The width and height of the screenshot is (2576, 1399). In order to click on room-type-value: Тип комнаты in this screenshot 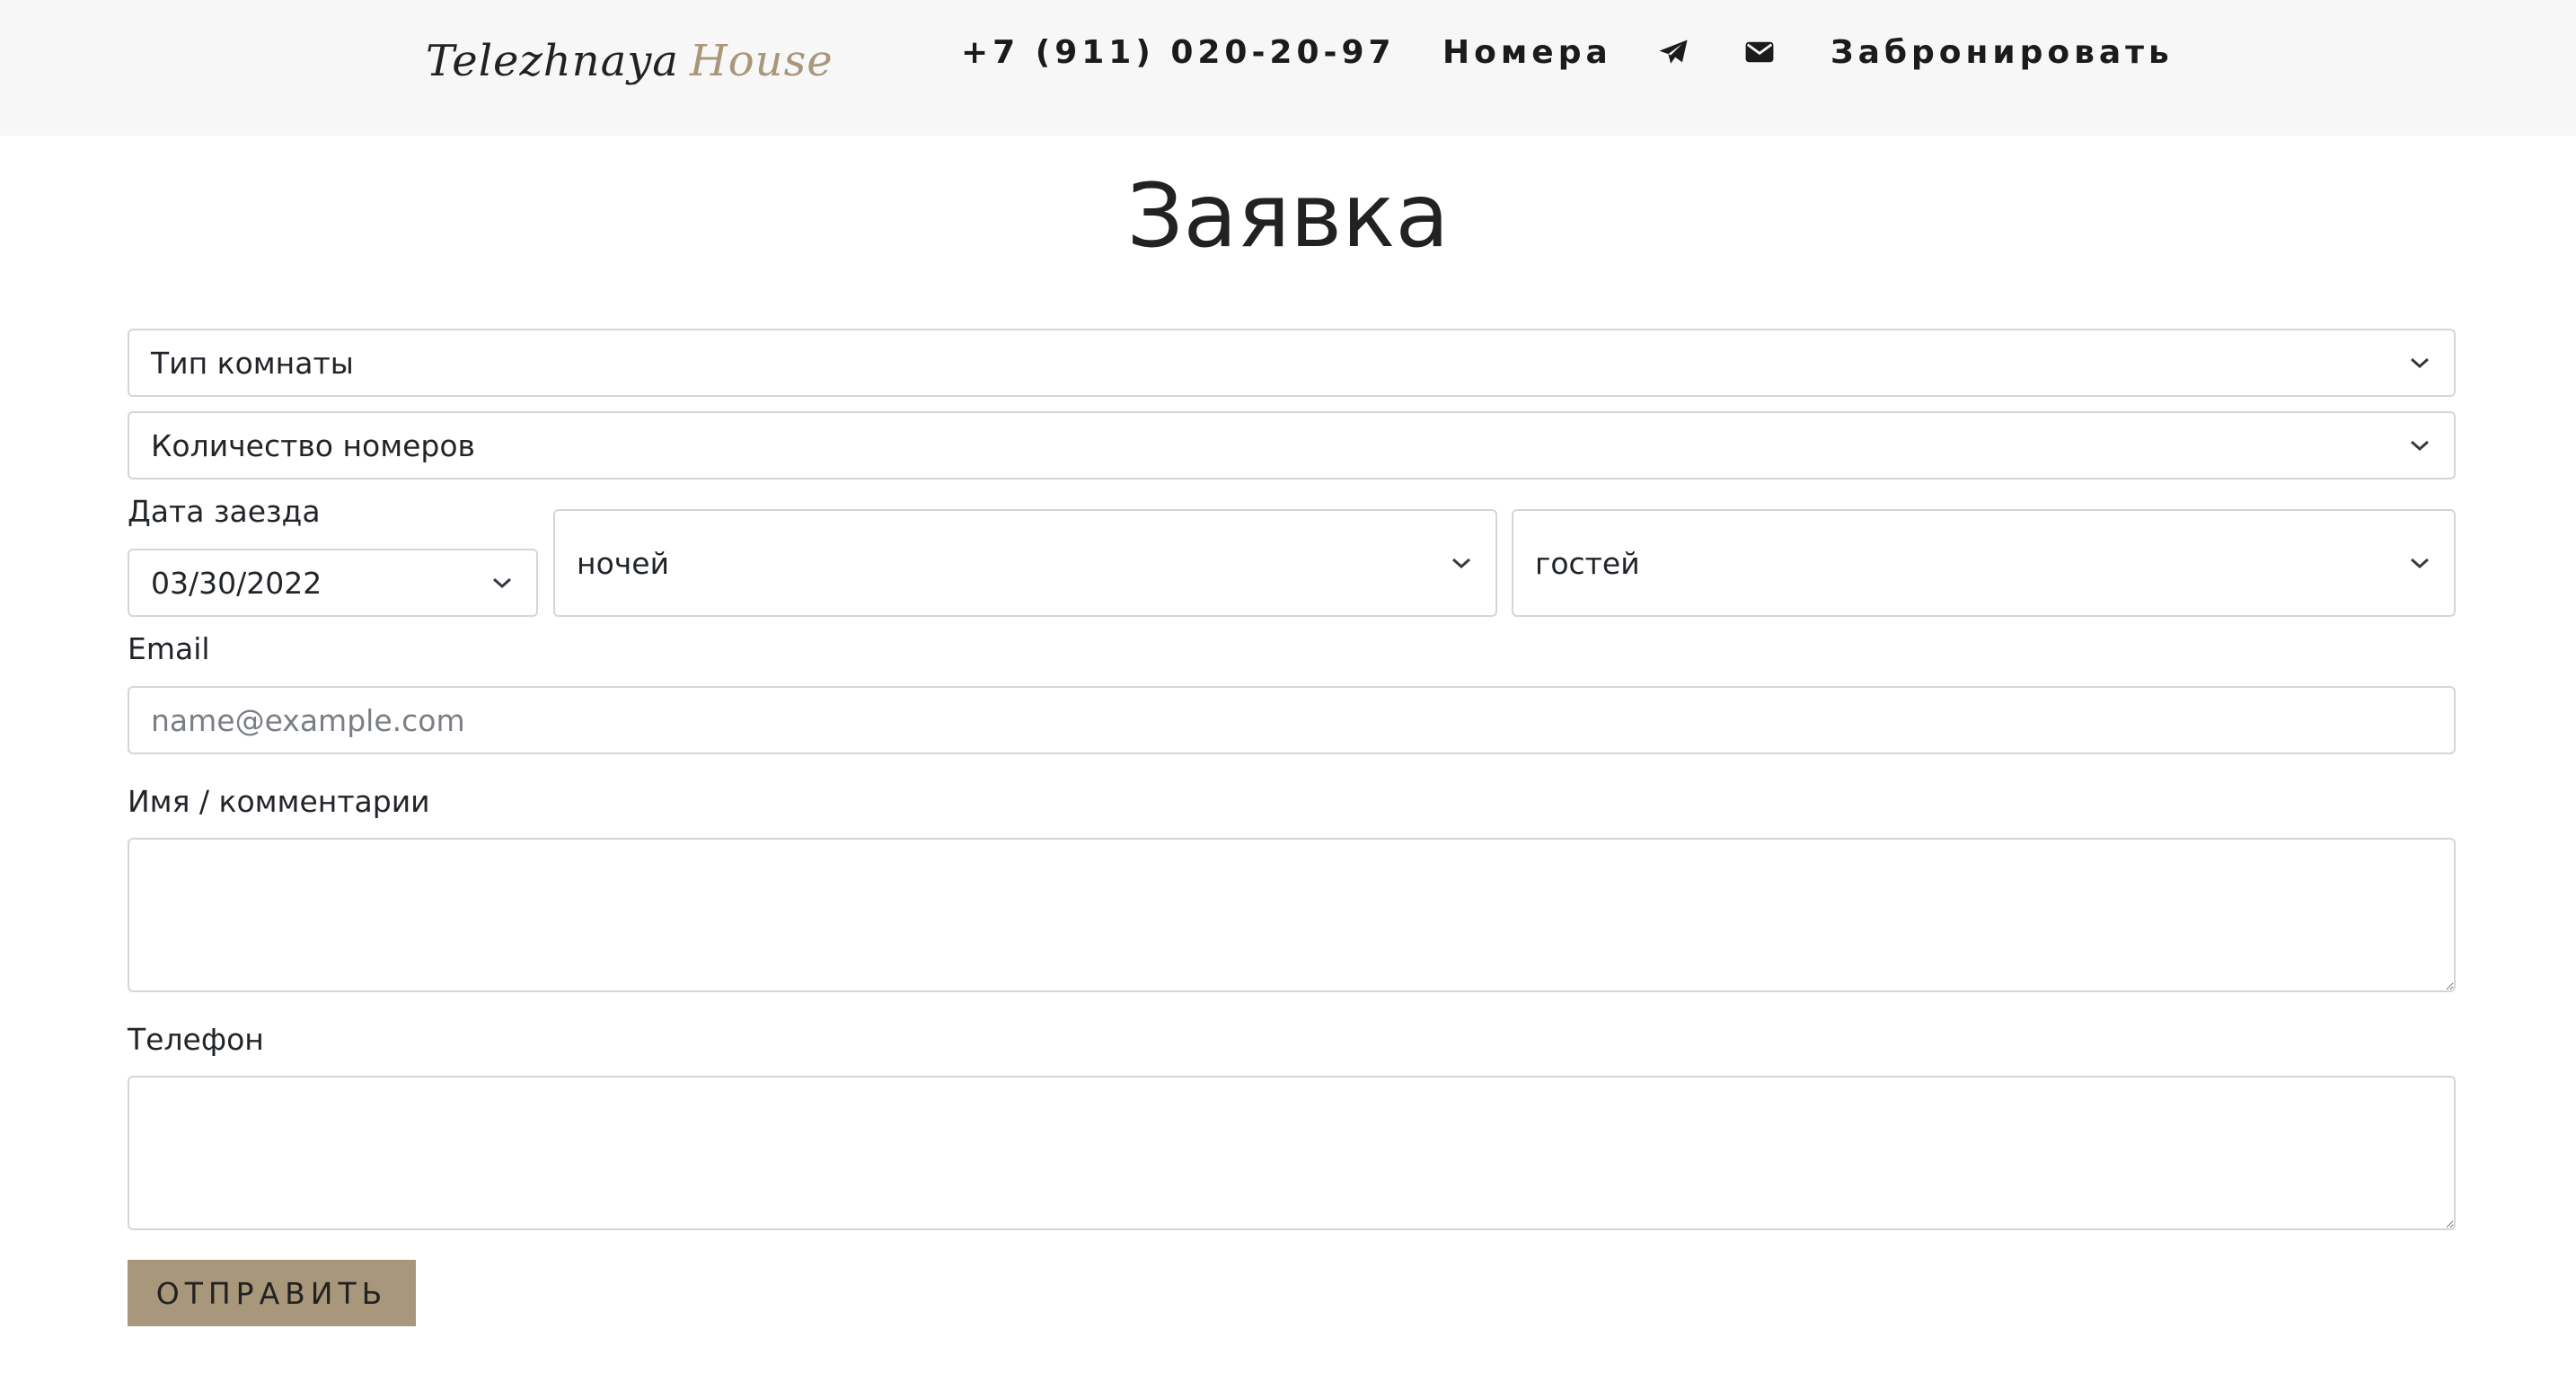, I will do `click(252, 363)`.